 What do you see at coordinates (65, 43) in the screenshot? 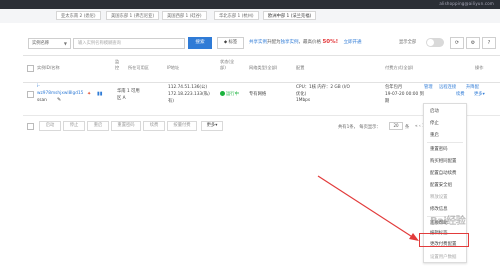
I see `chevron-down-icon: ▼` at bounding box center [65, 43].